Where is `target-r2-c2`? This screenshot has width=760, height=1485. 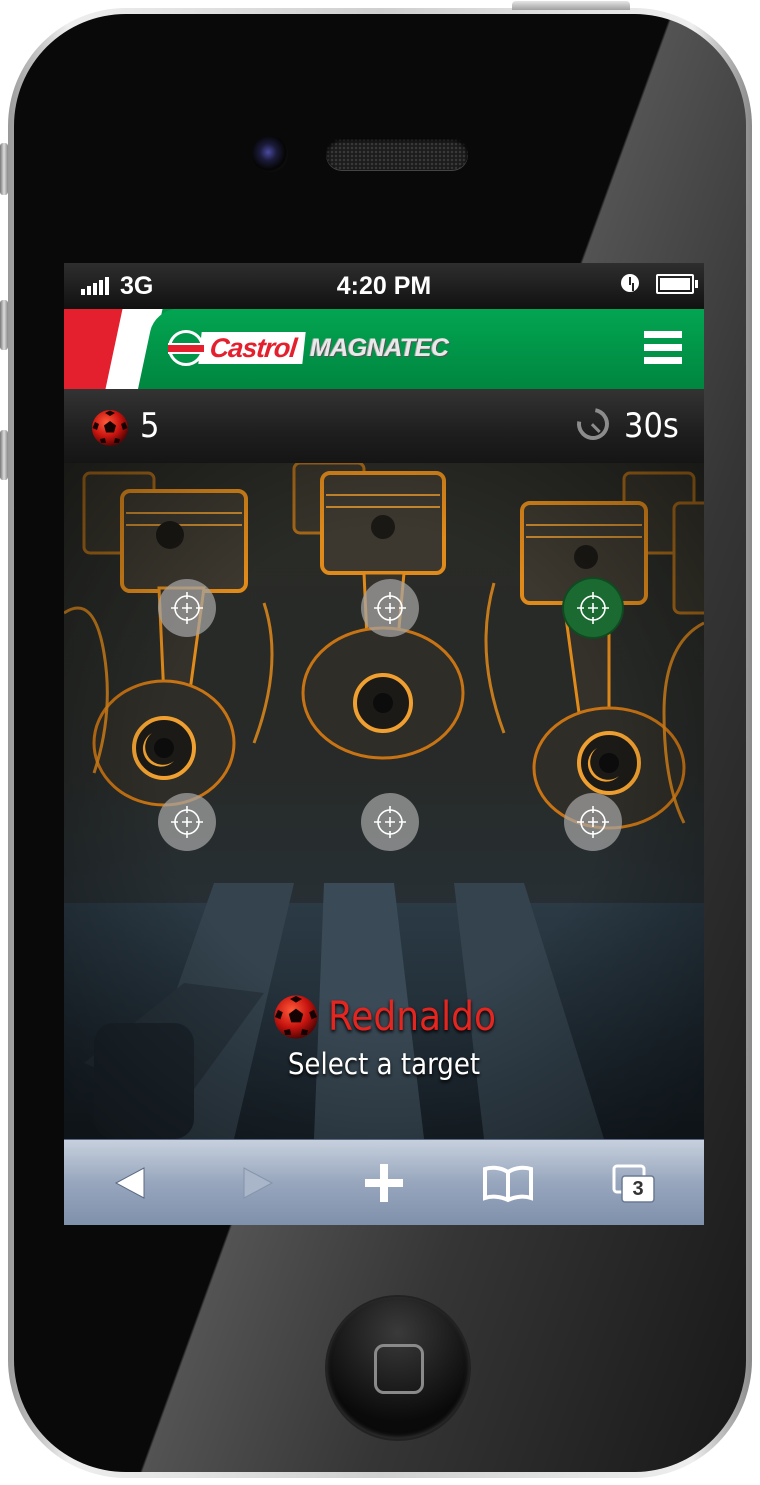
target-r2-c2 is located at coordinates (390, 822).